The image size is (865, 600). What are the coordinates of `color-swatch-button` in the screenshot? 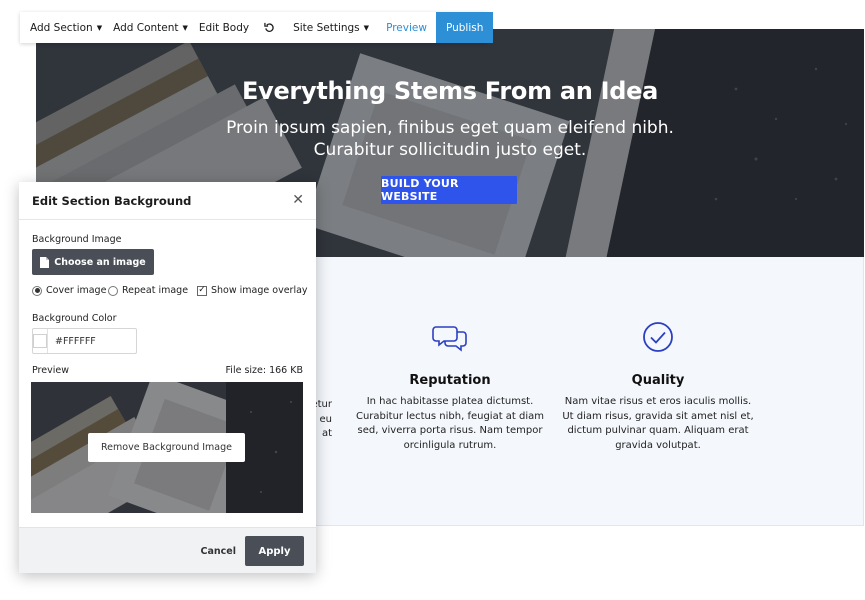 It's located at (40, 341).